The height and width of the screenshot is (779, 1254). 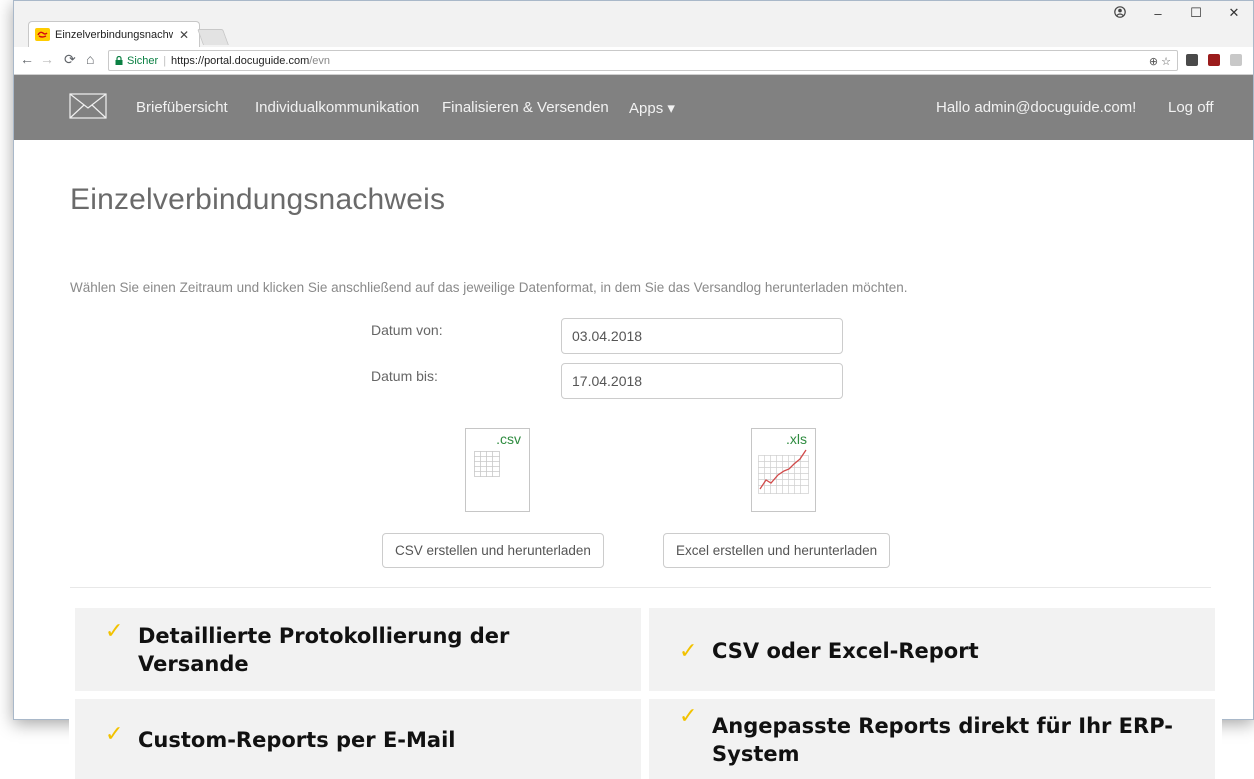 I want to click on divider, so click(x=640, y=587).